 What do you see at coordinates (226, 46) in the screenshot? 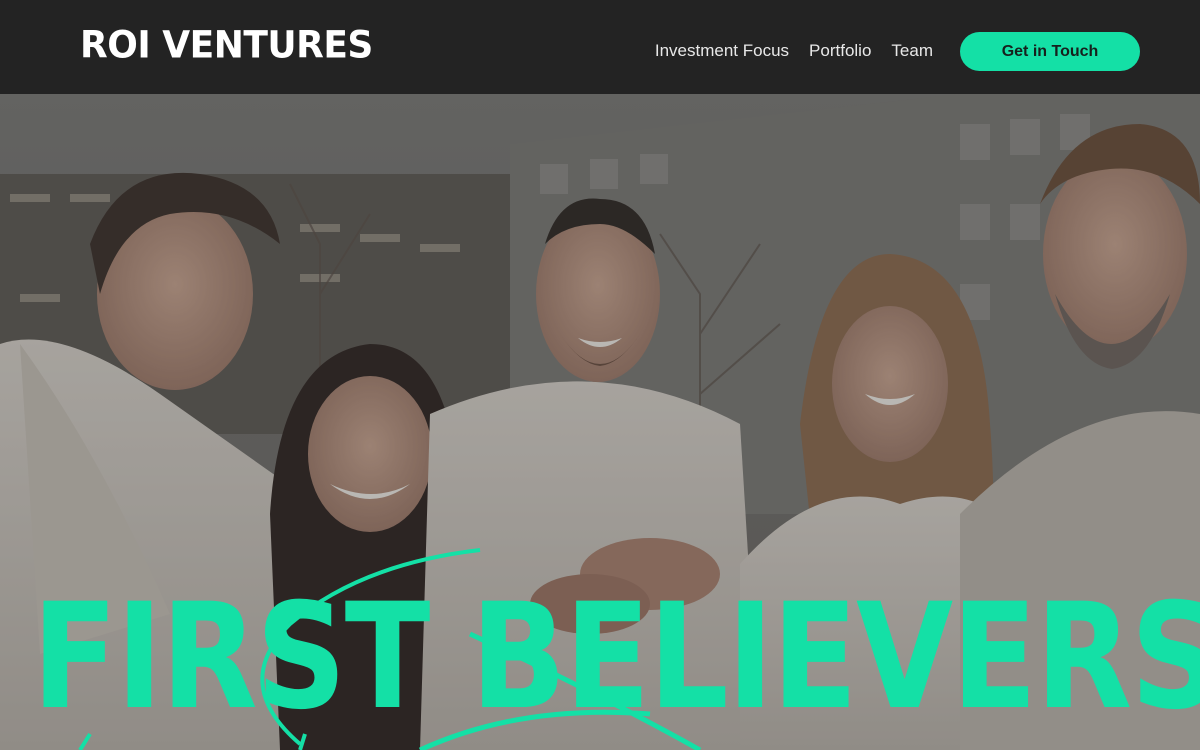
I see `brand-logo: ROI VENTURES` at bounding box center [226, 46].